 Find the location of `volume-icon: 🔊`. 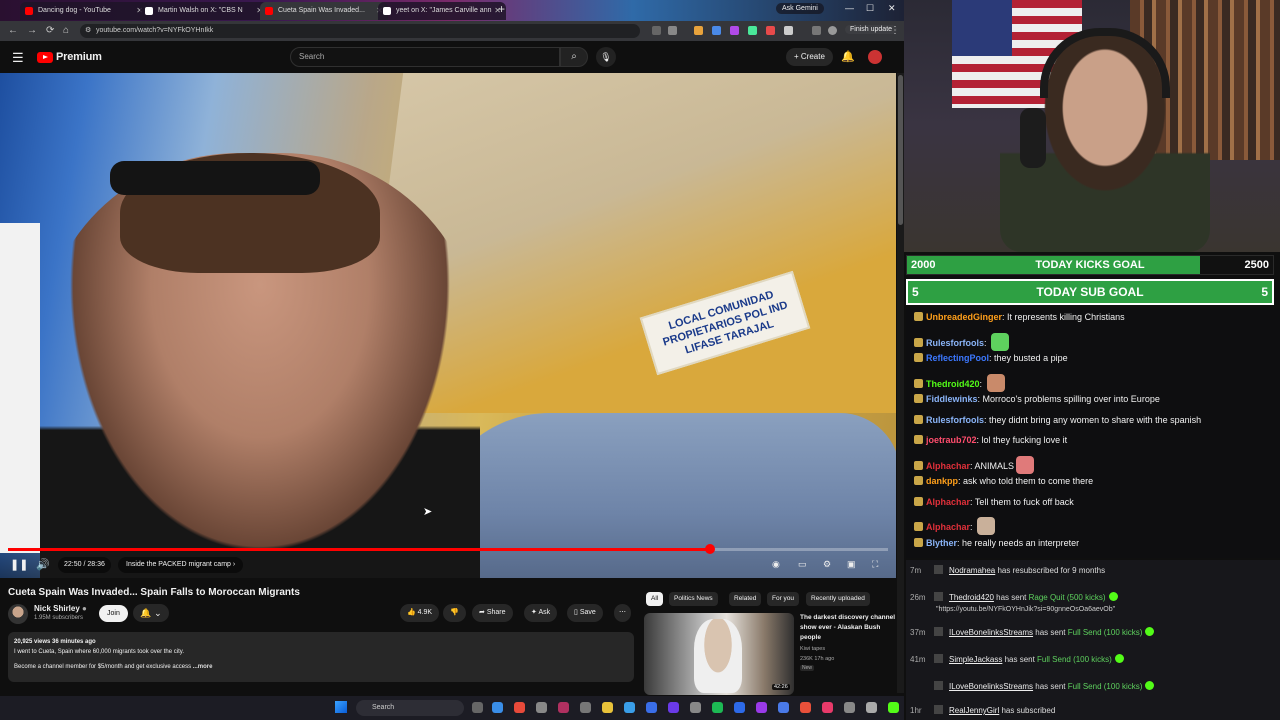

volume-icon: 🔊 is located at coordinates (43, 564).